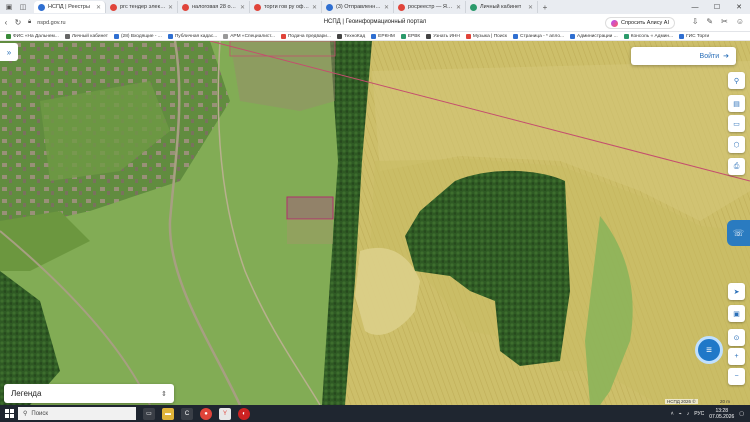 The image size is (750, 422). What do you see at coordinates (383, 36) in the screenshot?
I see `bookmark-item: ЕРКНМ` at bounding box center [383, 36].